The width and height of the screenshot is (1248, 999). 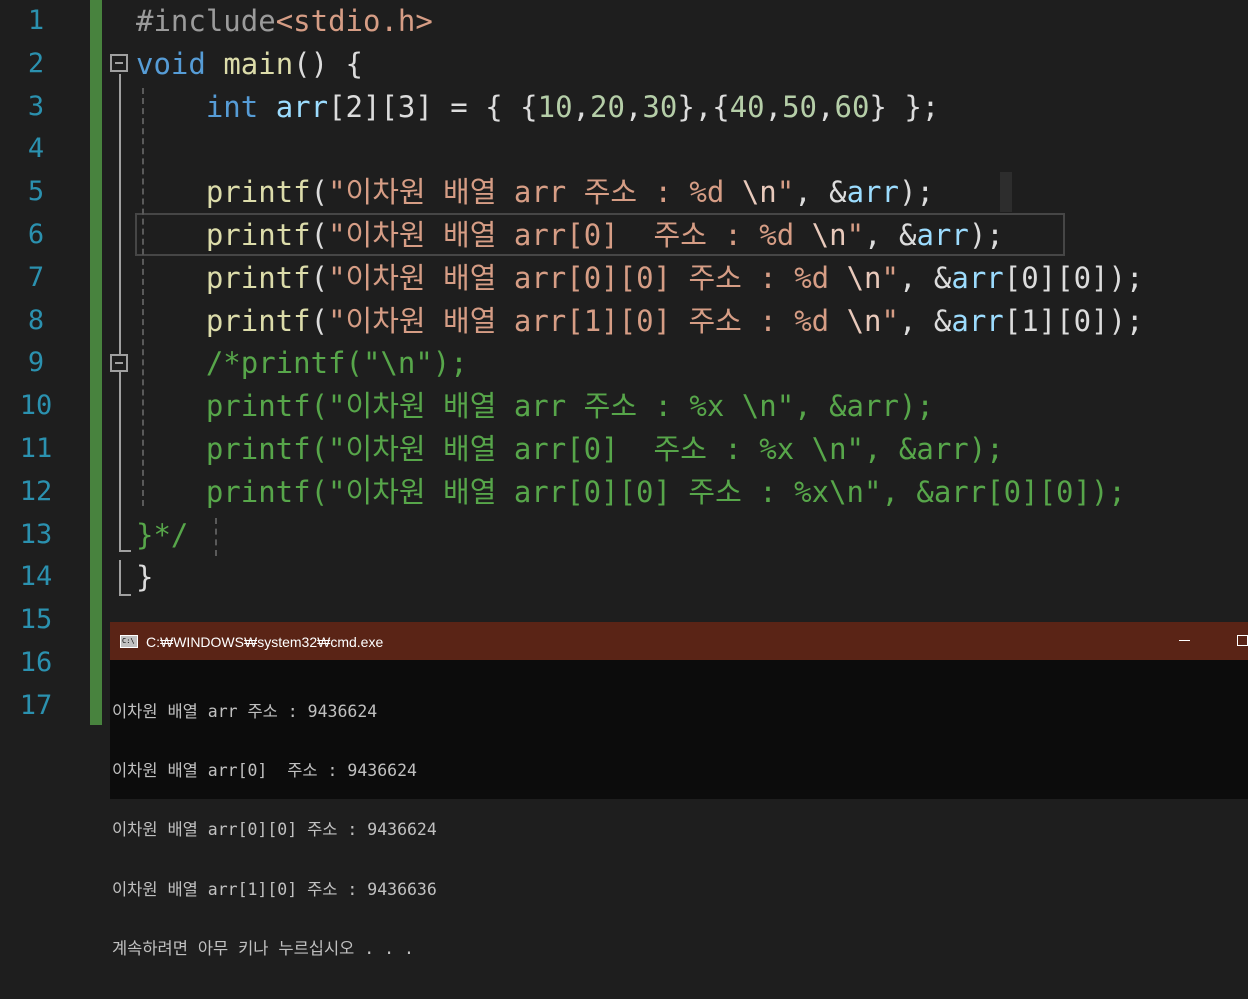 What do you see at coordinates (36, 192) in the screenshot?
I see `line-number: 5` at bounding box center [36, 192].